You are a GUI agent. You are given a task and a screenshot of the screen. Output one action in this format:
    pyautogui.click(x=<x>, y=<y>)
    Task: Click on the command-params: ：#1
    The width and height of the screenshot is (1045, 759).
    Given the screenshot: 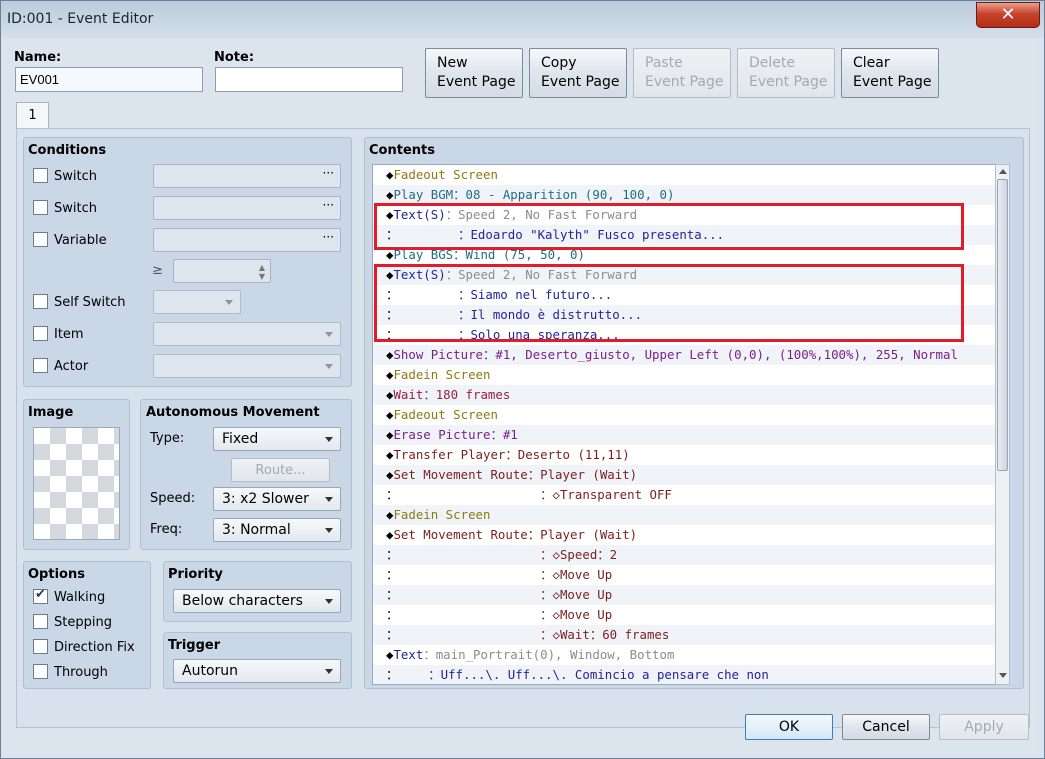 What is the action you would take?
    pyautogui.click(x=504, y=434)
    